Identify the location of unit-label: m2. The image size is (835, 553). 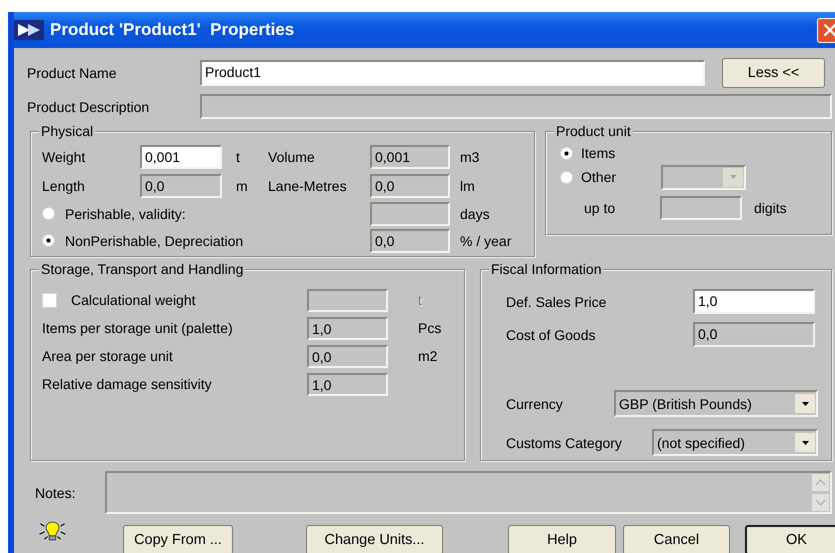
(428, 356).